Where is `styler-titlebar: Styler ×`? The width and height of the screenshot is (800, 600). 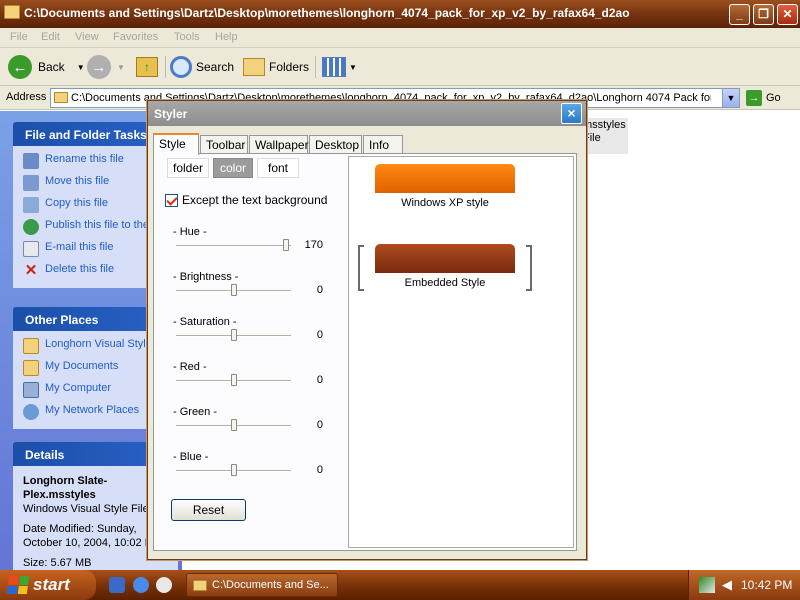
styler-titlebar: Styler × is located at coordinates (367, 113).